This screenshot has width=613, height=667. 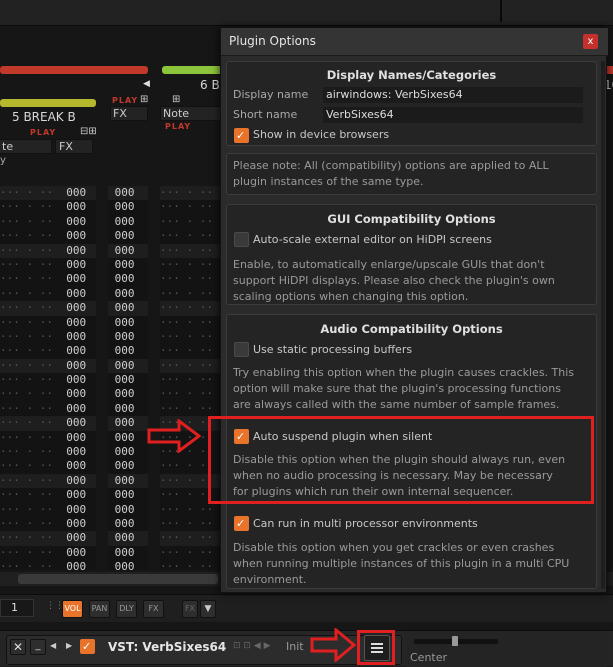 I want to click on track-6-left-arrow-icon: ◀, so click(x=146, y=84).